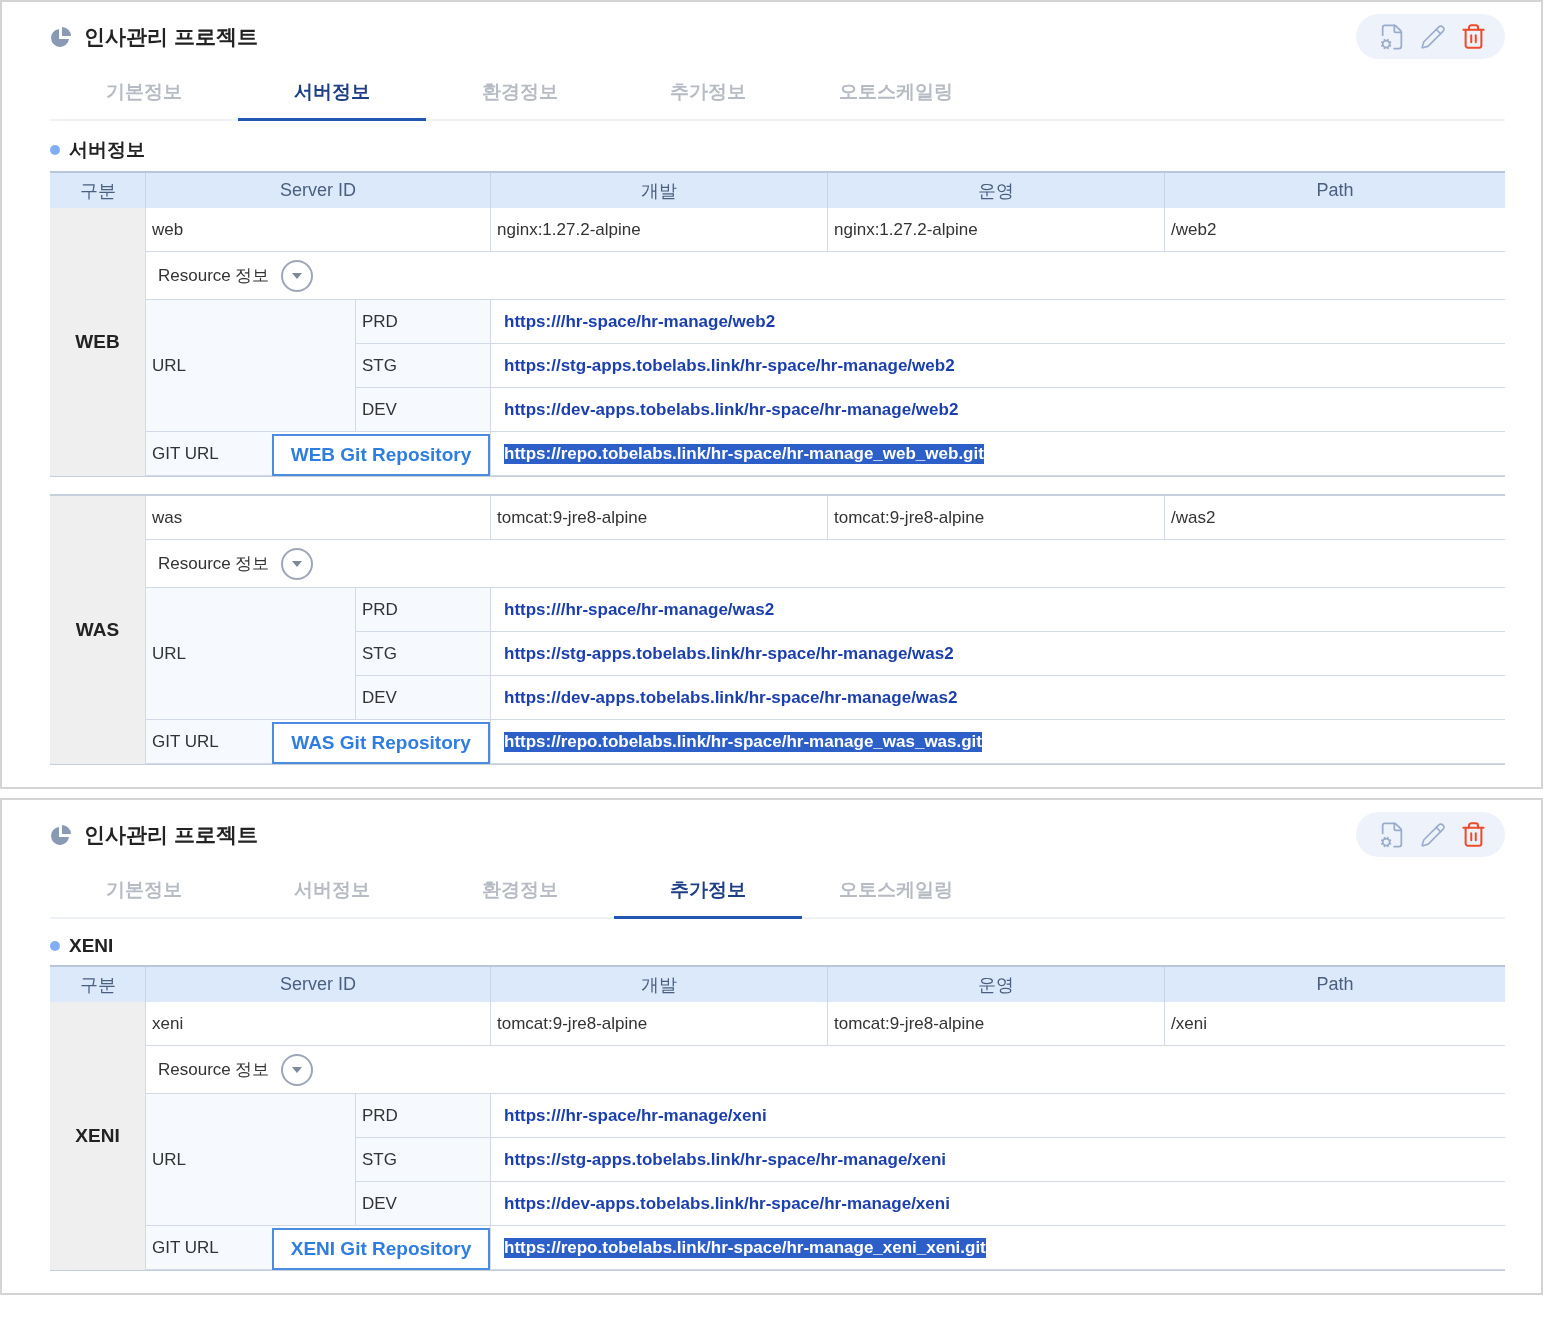 The image size is (1543, 1317). Describe the element at coordinates (728, 409) in the screenshot. I see `url-link: https://dev-apps.tobelabs.link/hr-space/hr-manage/web2` at that location.